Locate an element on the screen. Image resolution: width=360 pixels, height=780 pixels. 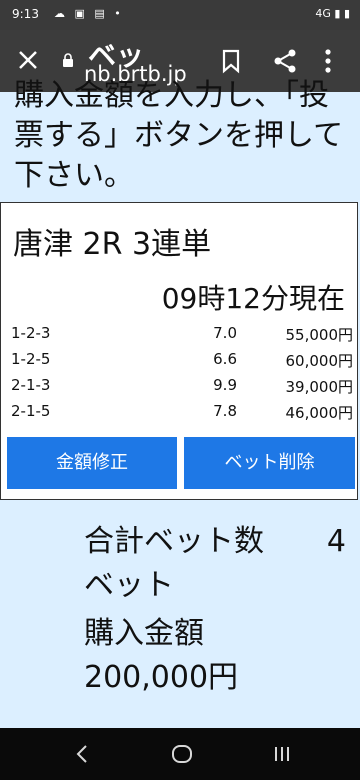
system-nav-bar is located at coordinates (180, 754).